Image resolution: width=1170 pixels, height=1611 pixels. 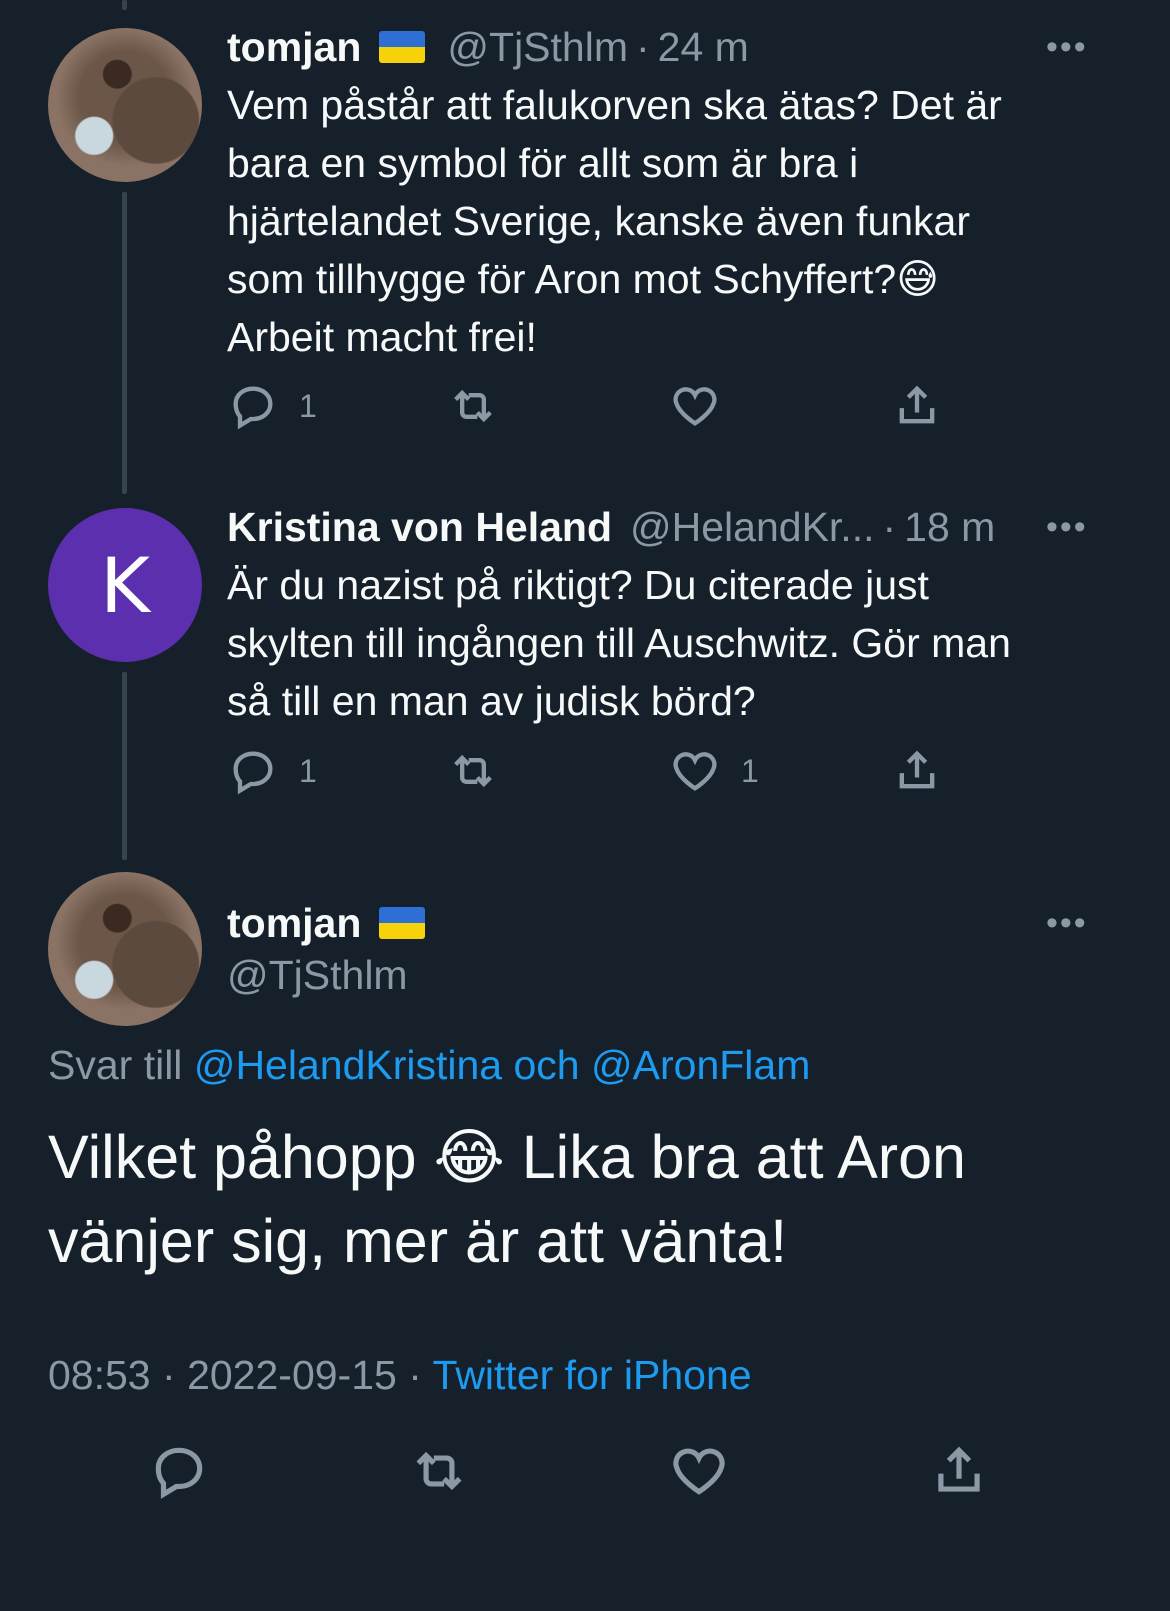 What do you see at coordinates (607, 408) in the screenshot?
I see `tweet1-actions: 1` at bounding box center [607, 408].